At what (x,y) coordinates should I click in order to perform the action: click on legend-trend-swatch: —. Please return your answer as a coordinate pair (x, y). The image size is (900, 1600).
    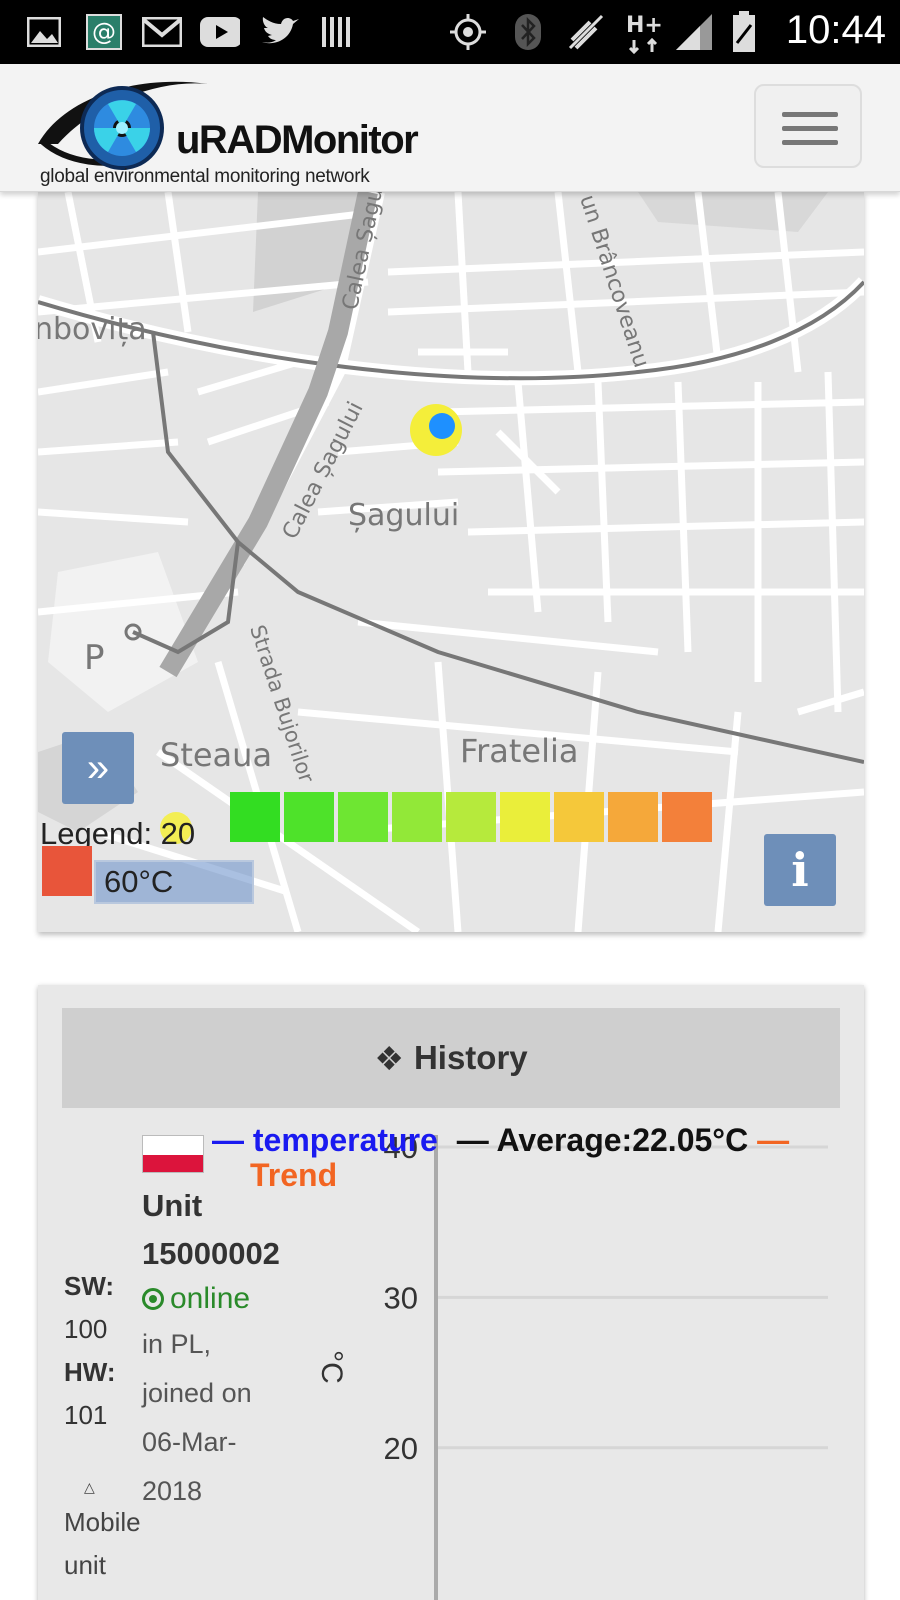
    Looking at the image, I should click on (773, 1140).